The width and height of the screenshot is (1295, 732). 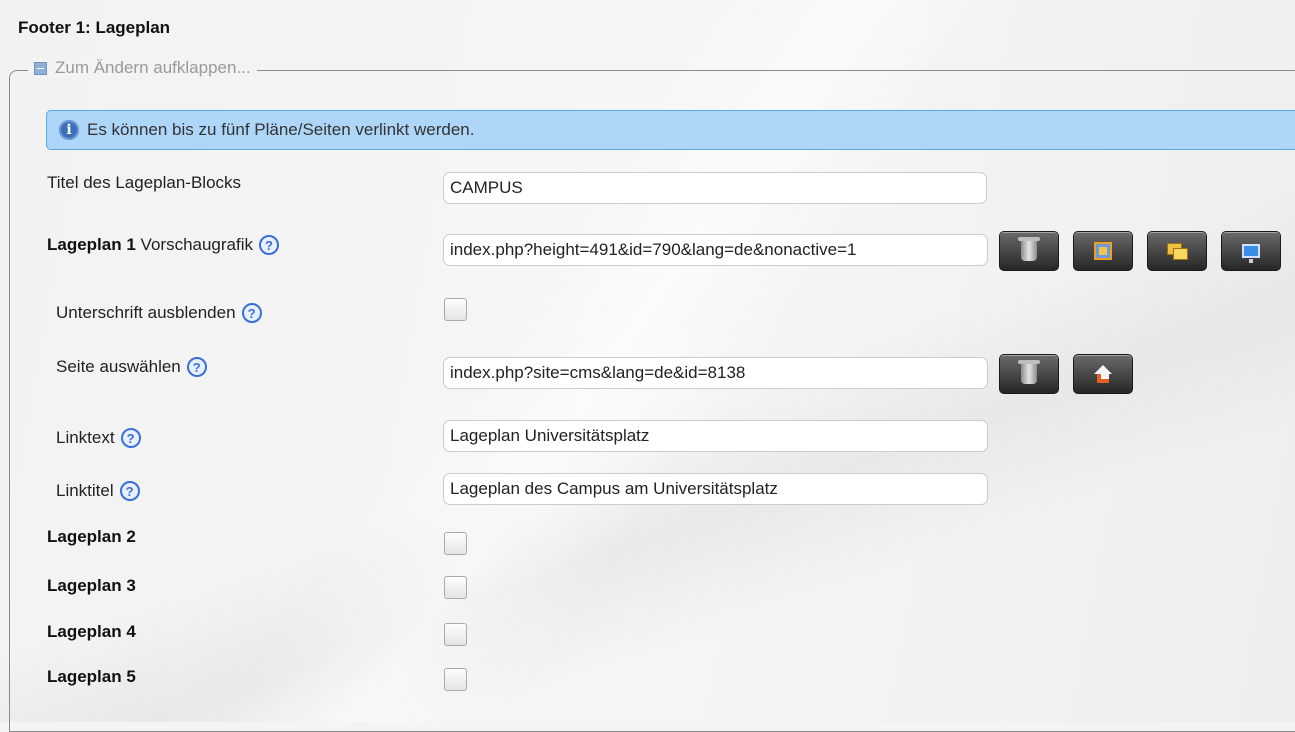 I want to click on lageplan1-label: Lageplan 1 Vorschaugrafik ?, so click(x=163, y=245).